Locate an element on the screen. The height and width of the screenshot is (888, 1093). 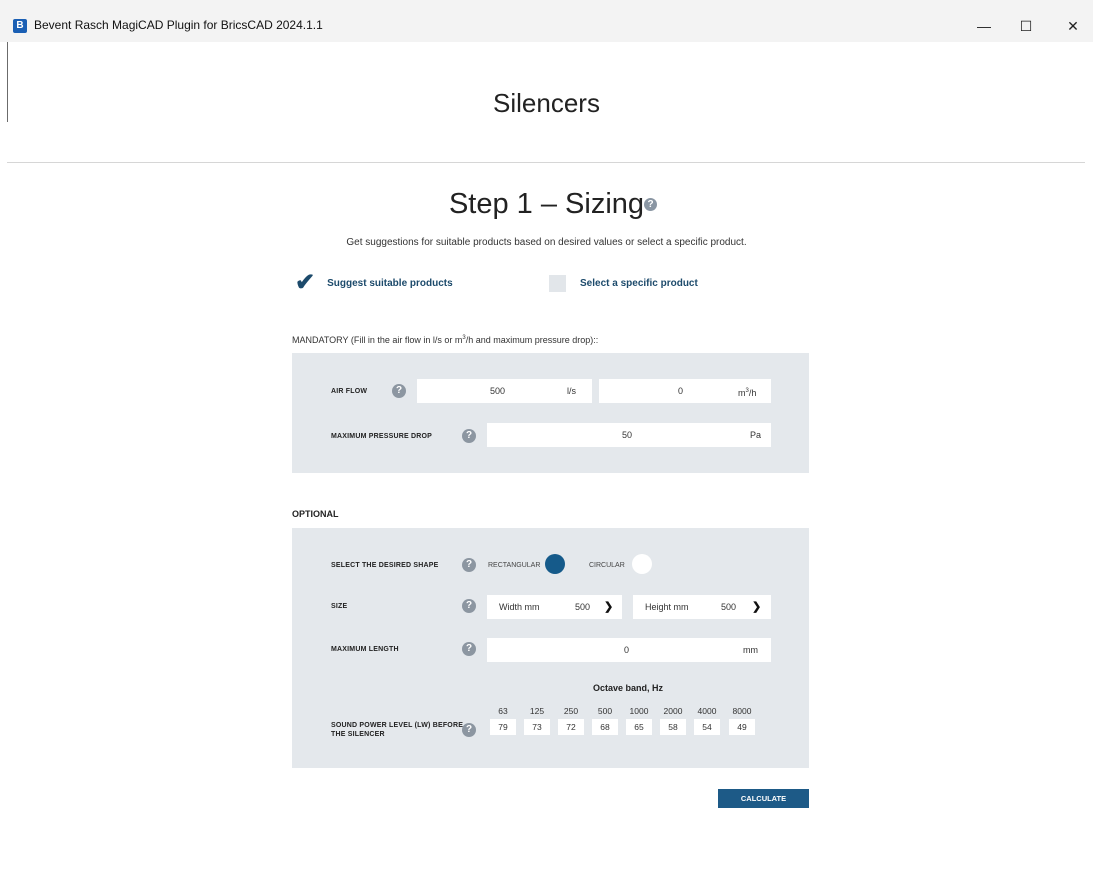
header-divider is located at coordinates (546, 162).